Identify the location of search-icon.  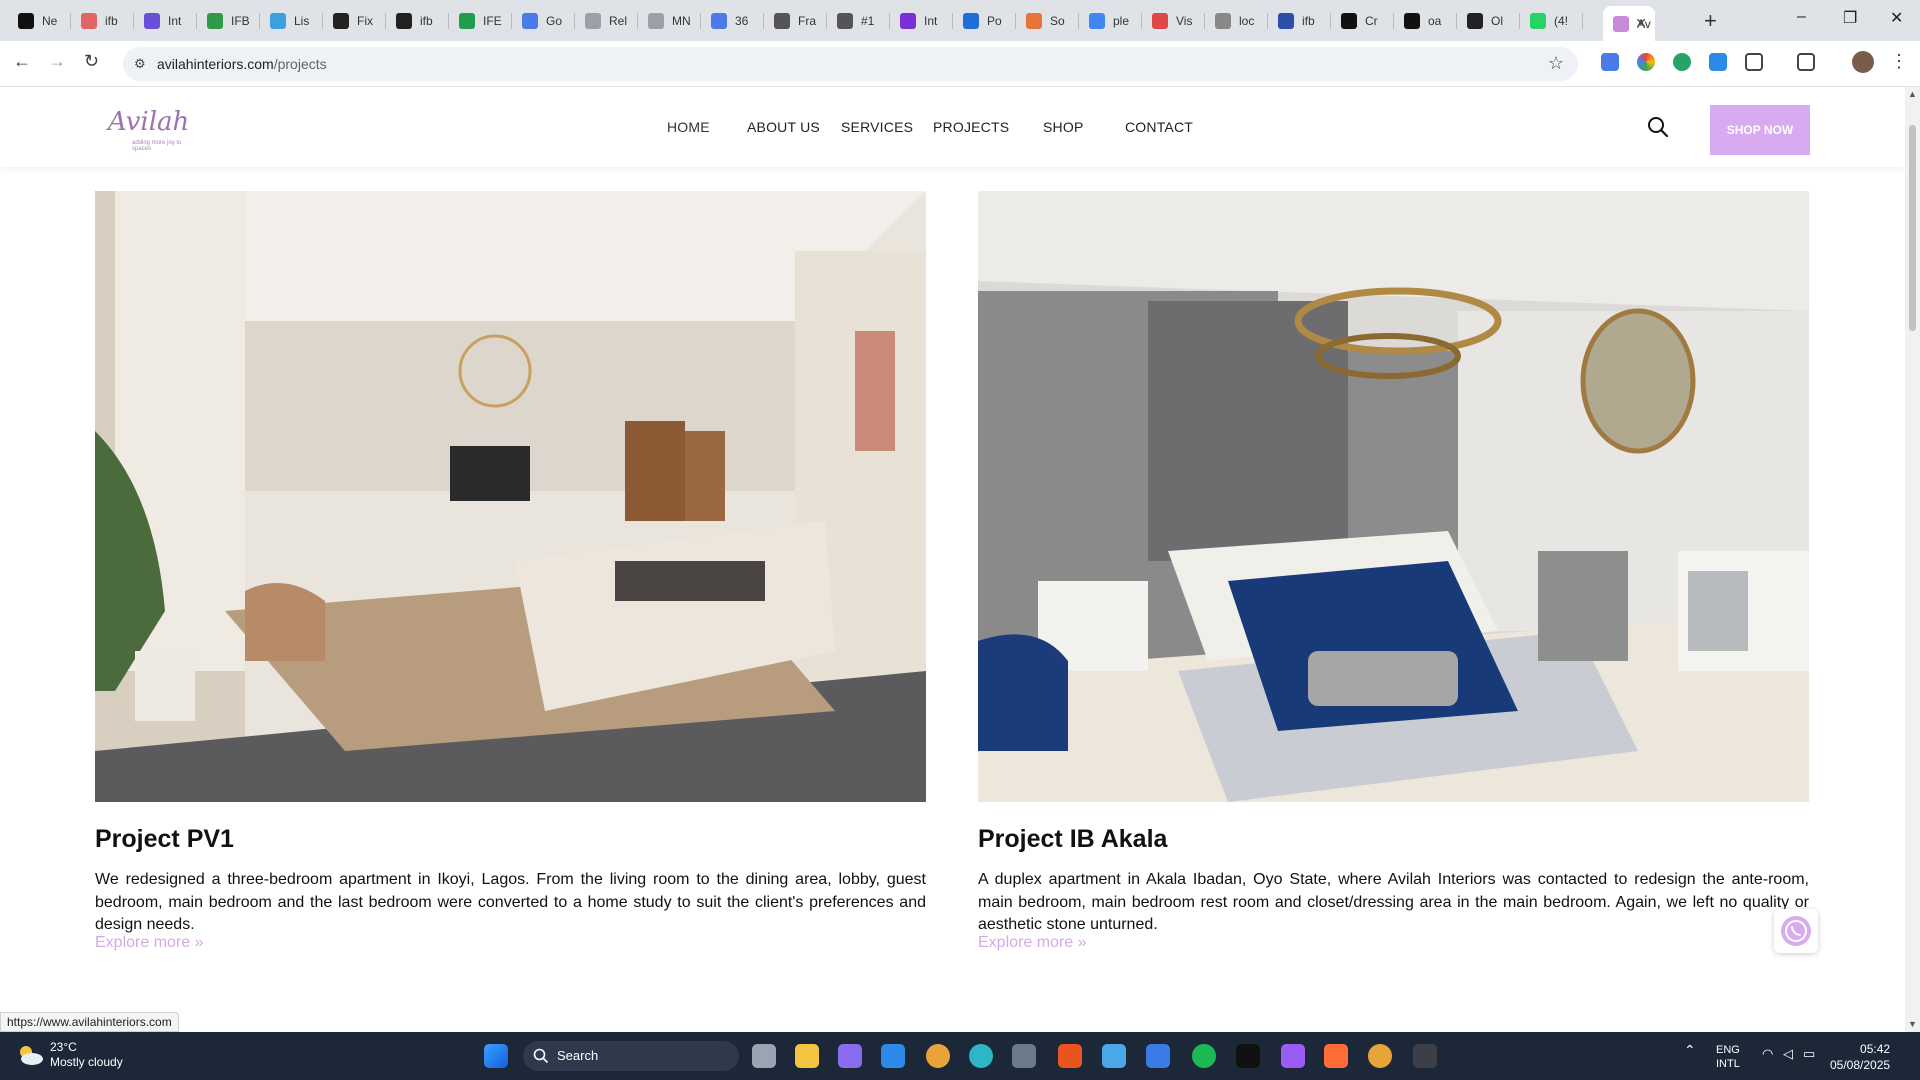
(1658, 127).